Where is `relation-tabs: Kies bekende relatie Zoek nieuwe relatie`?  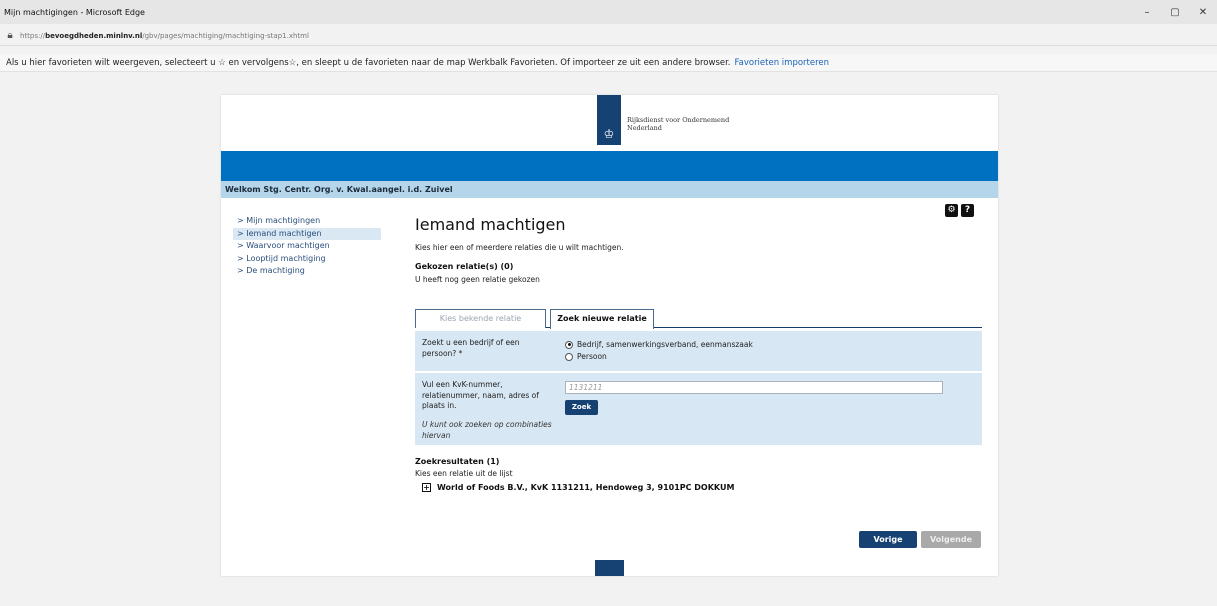
relation-tabs: Kies bekende relatie Zoek nieuwe relatie is located at coordinates (698, 319).